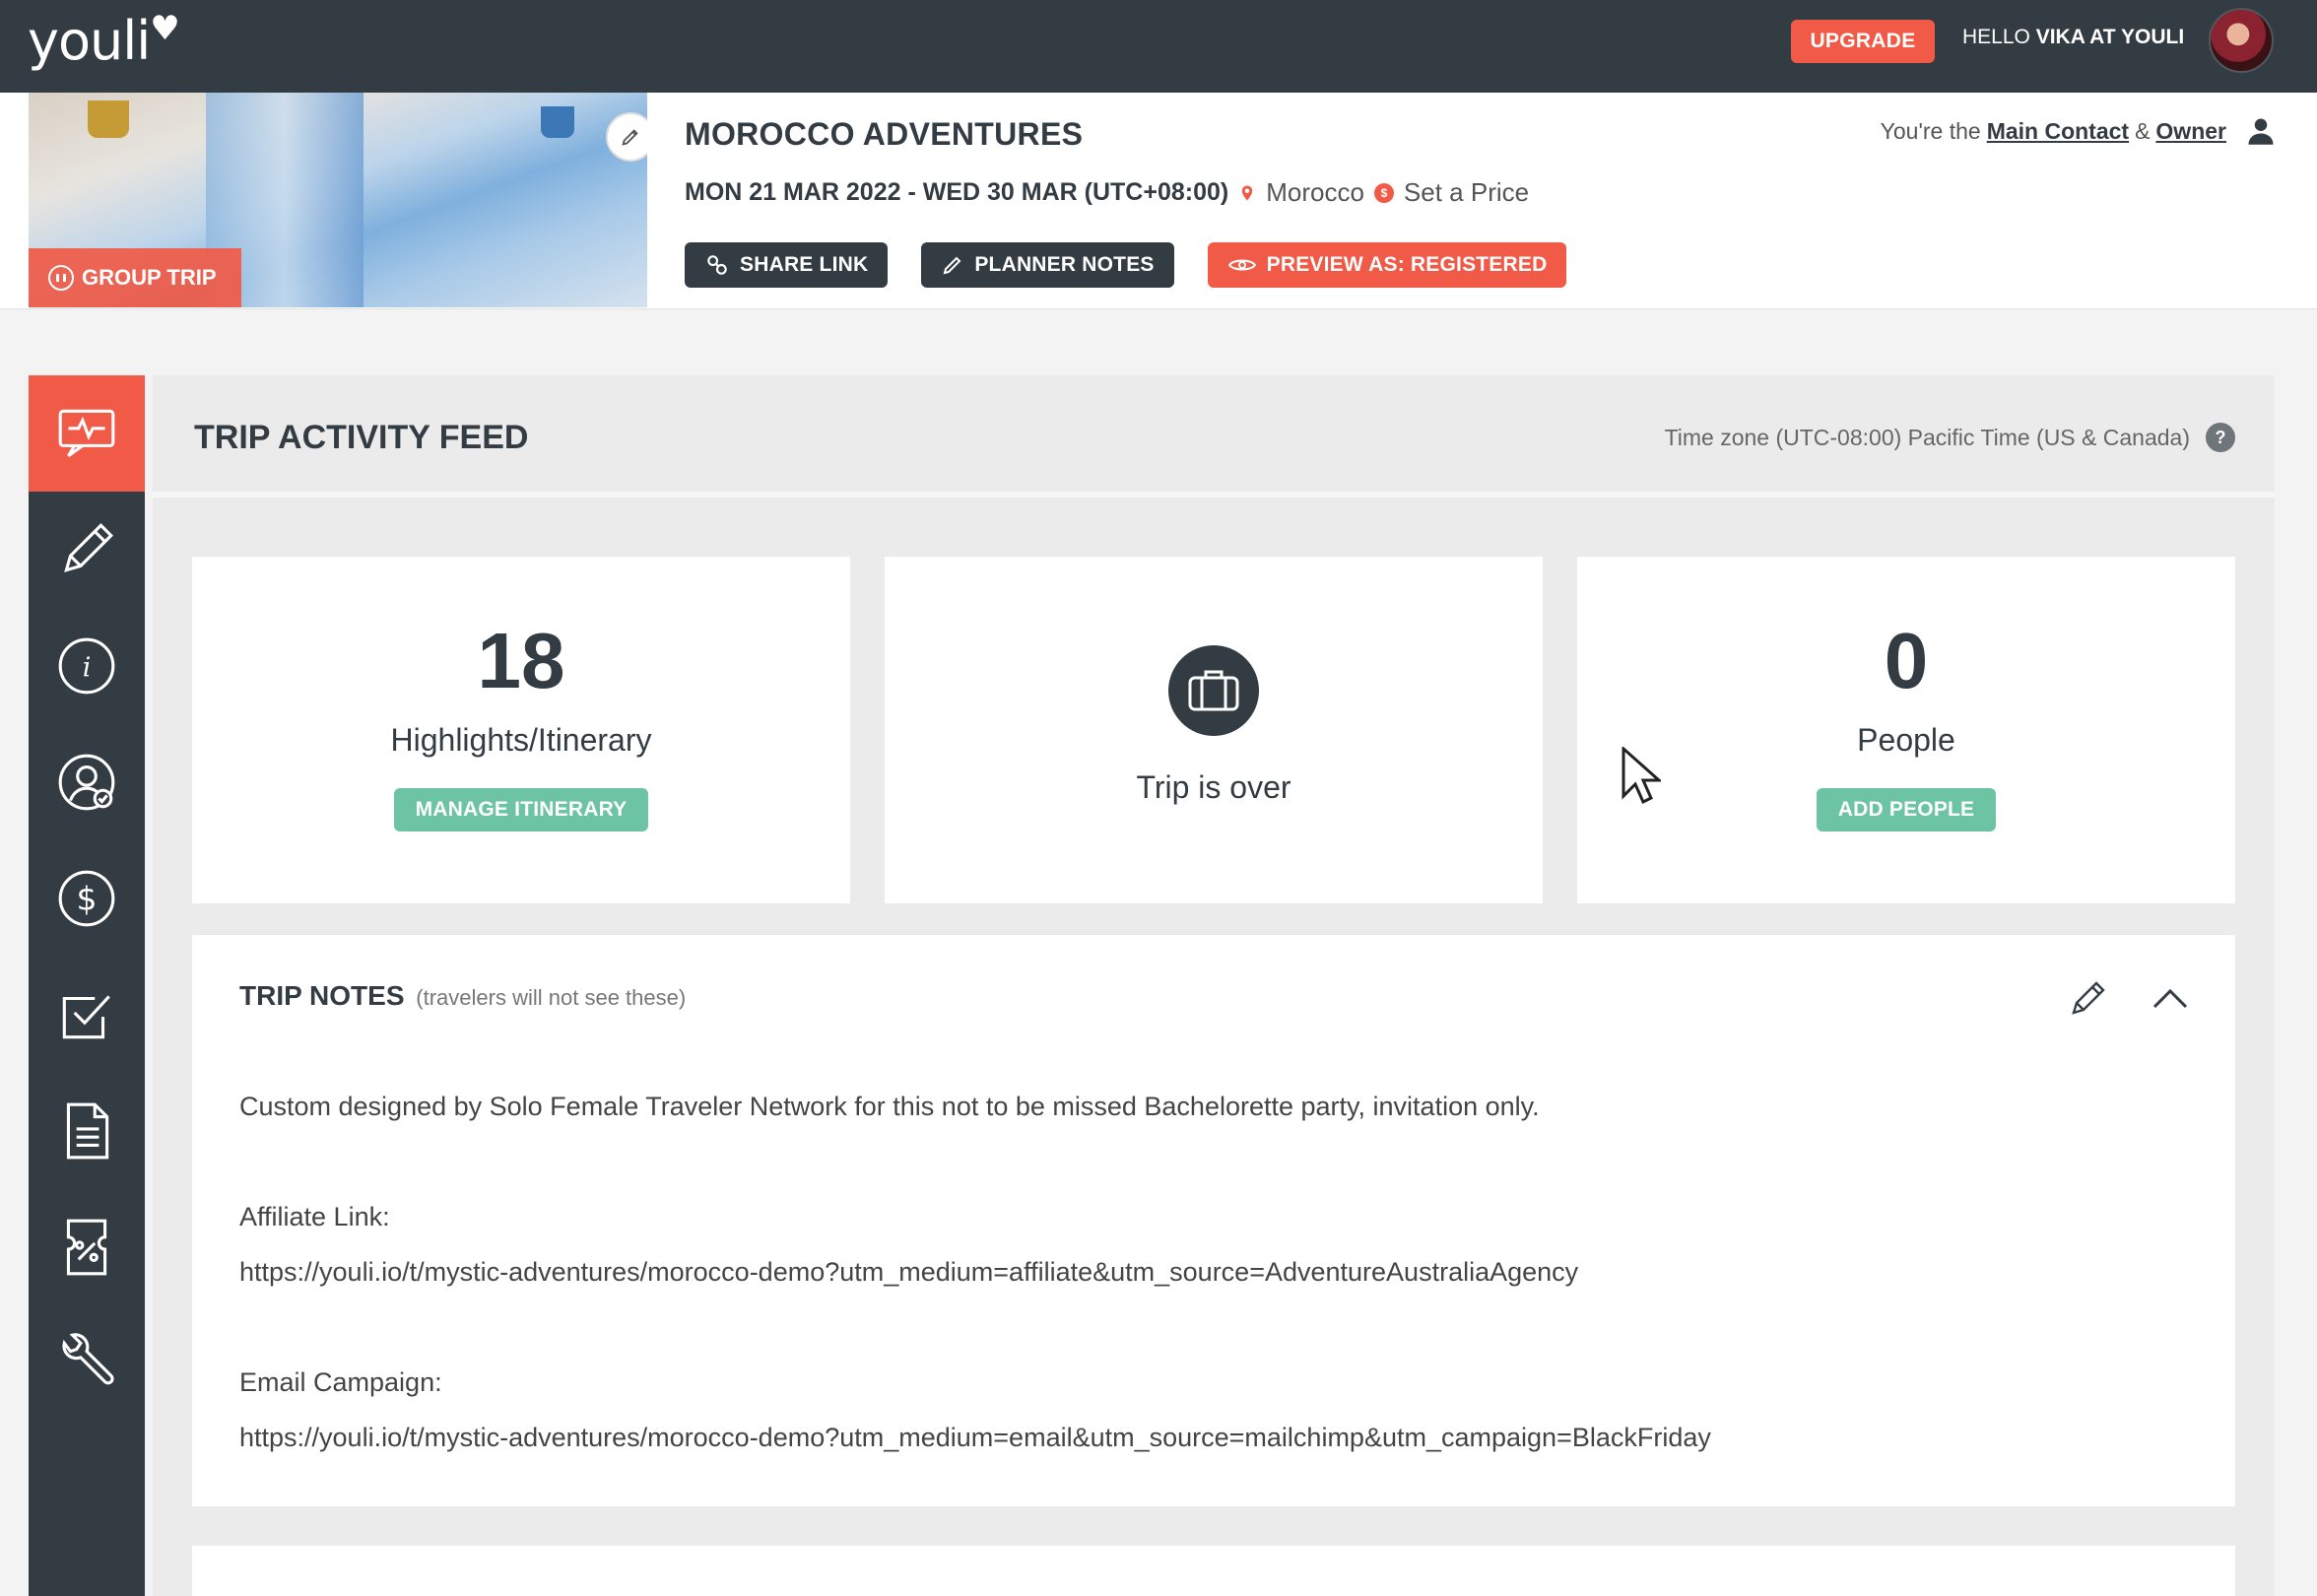 The width and height of the screenshot is (2317, 1596). Describe the element at coordinates (340, 1382) in the screenshot. I see `email-campaign-label: Email Campaign:` at that location.